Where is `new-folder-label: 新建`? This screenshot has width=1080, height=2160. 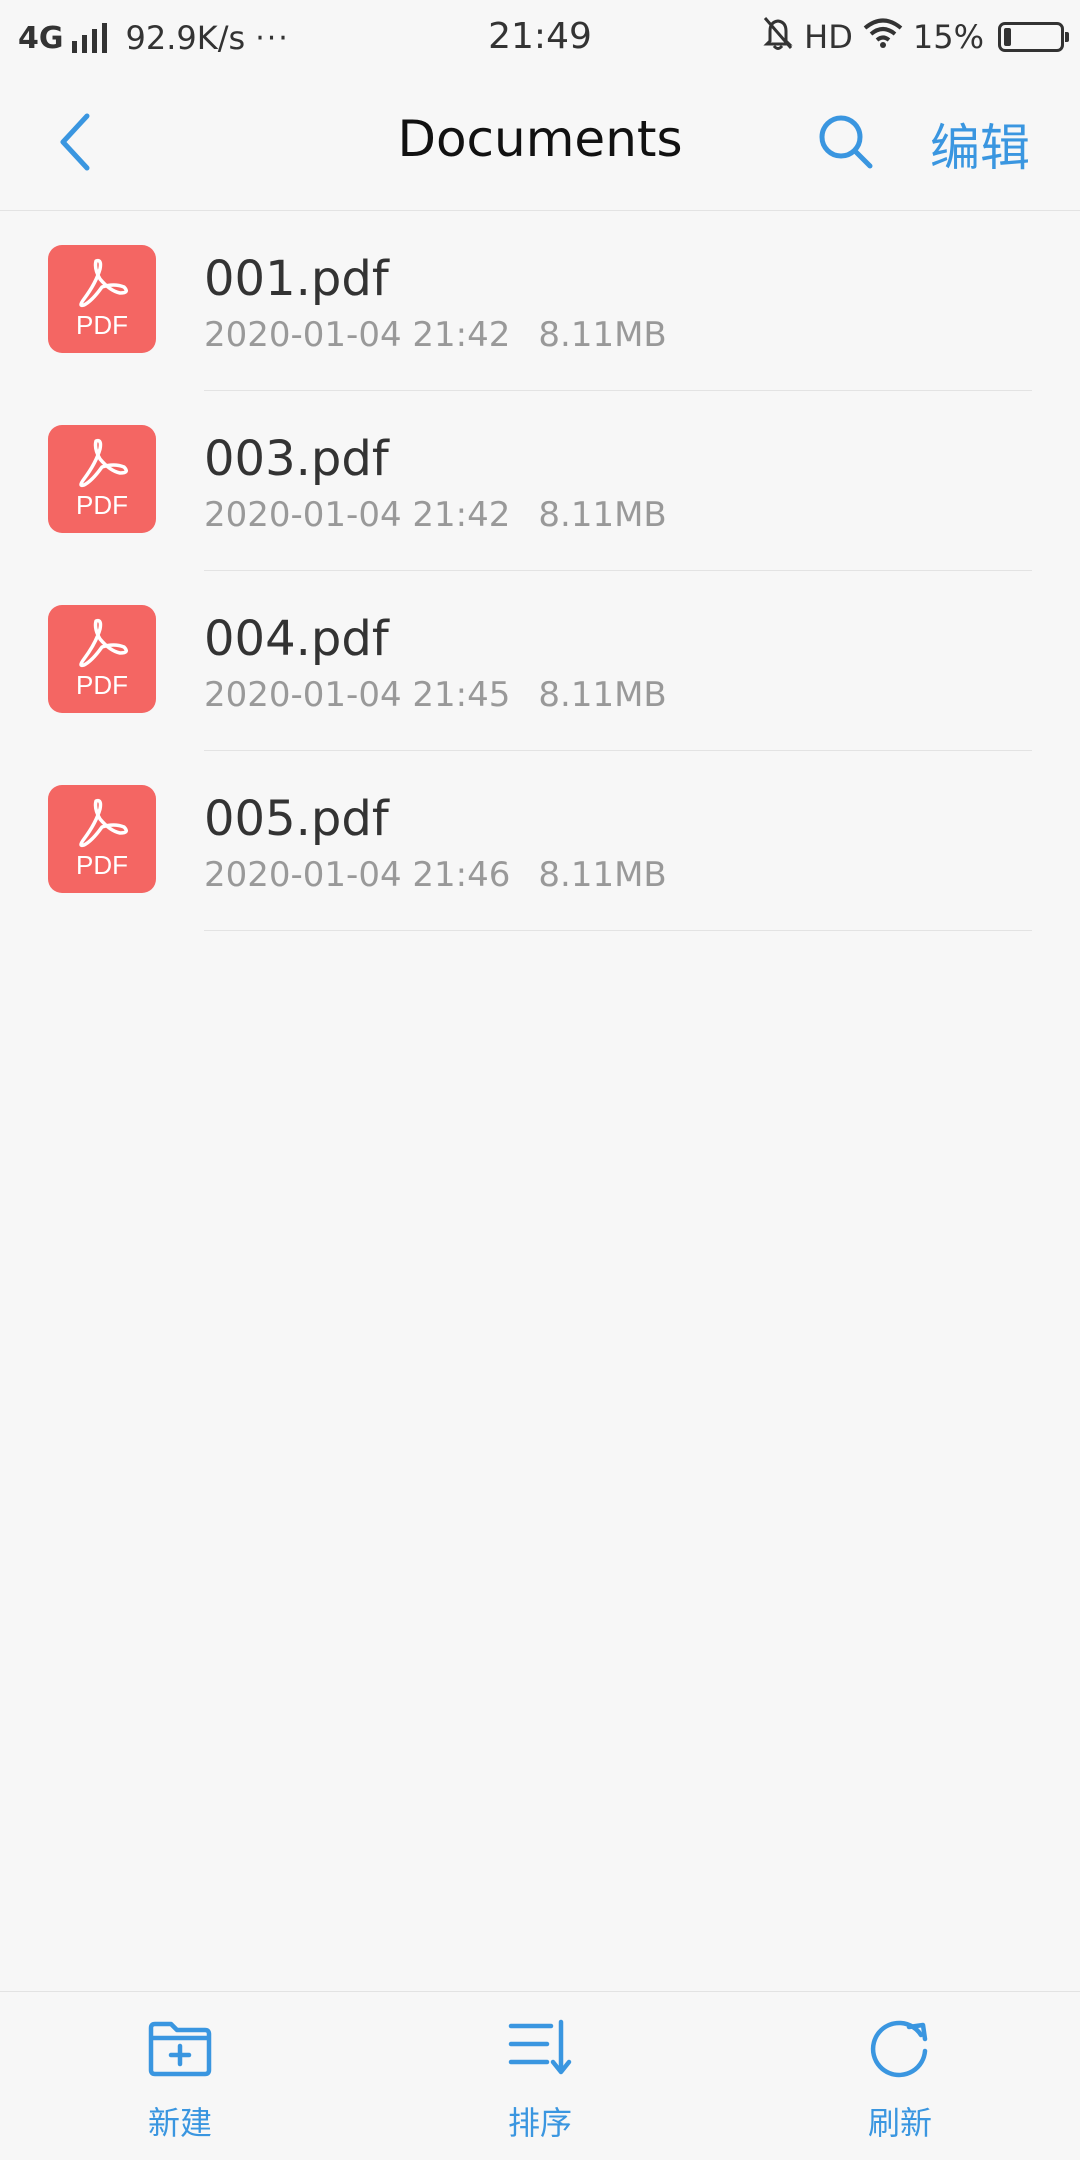
new-folder-label: 新建 is located at coordinates (179, 2123).